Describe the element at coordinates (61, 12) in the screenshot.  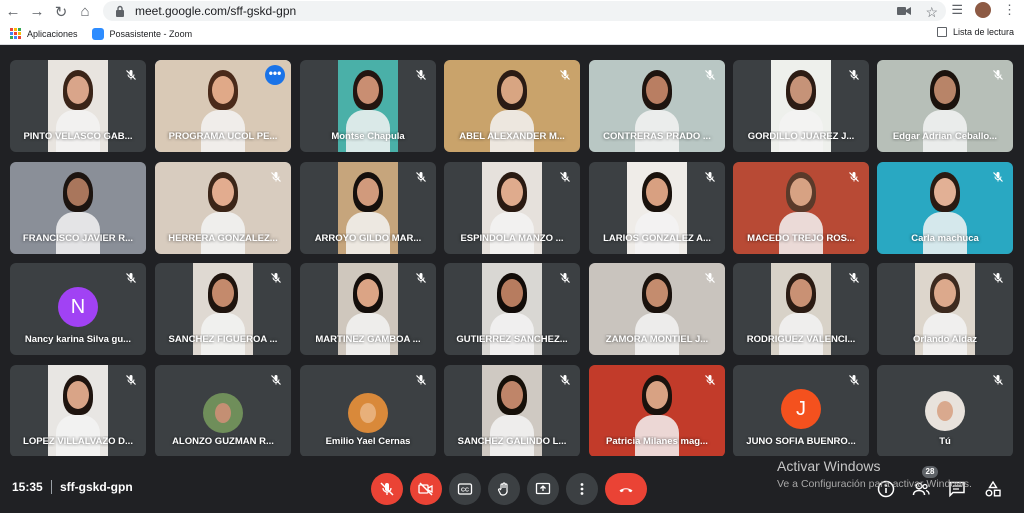
I see `reload-icon: ↻` at that location.